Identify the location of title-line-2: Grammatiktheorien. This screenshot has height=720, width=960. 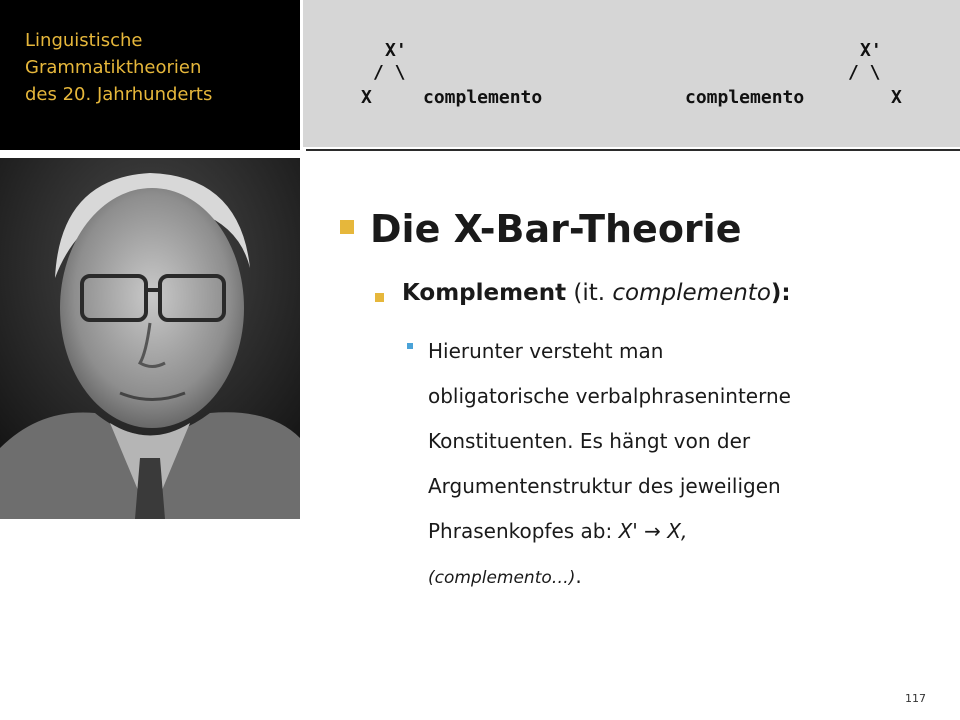
(113, 67).